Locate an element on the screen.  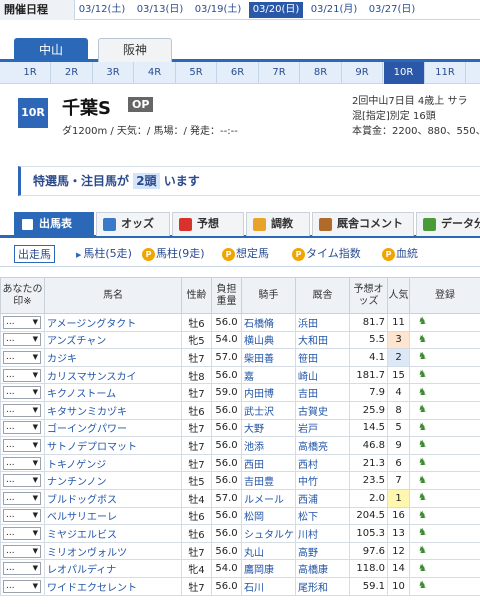
tool-tab: 調教 is located at coordinates (278, 224).